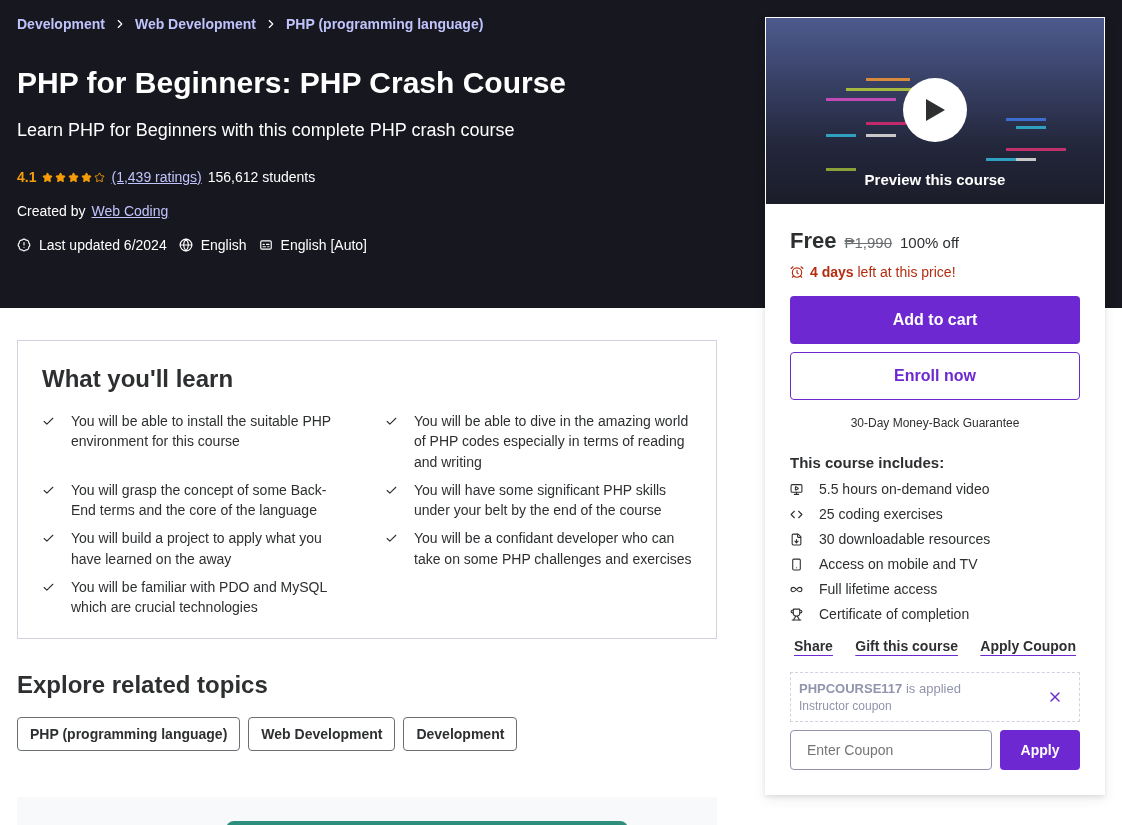 The height and width of the screenshot is (825, 1122). I want to click on last-updated: Last updated 6/2024, so click(103, 245).